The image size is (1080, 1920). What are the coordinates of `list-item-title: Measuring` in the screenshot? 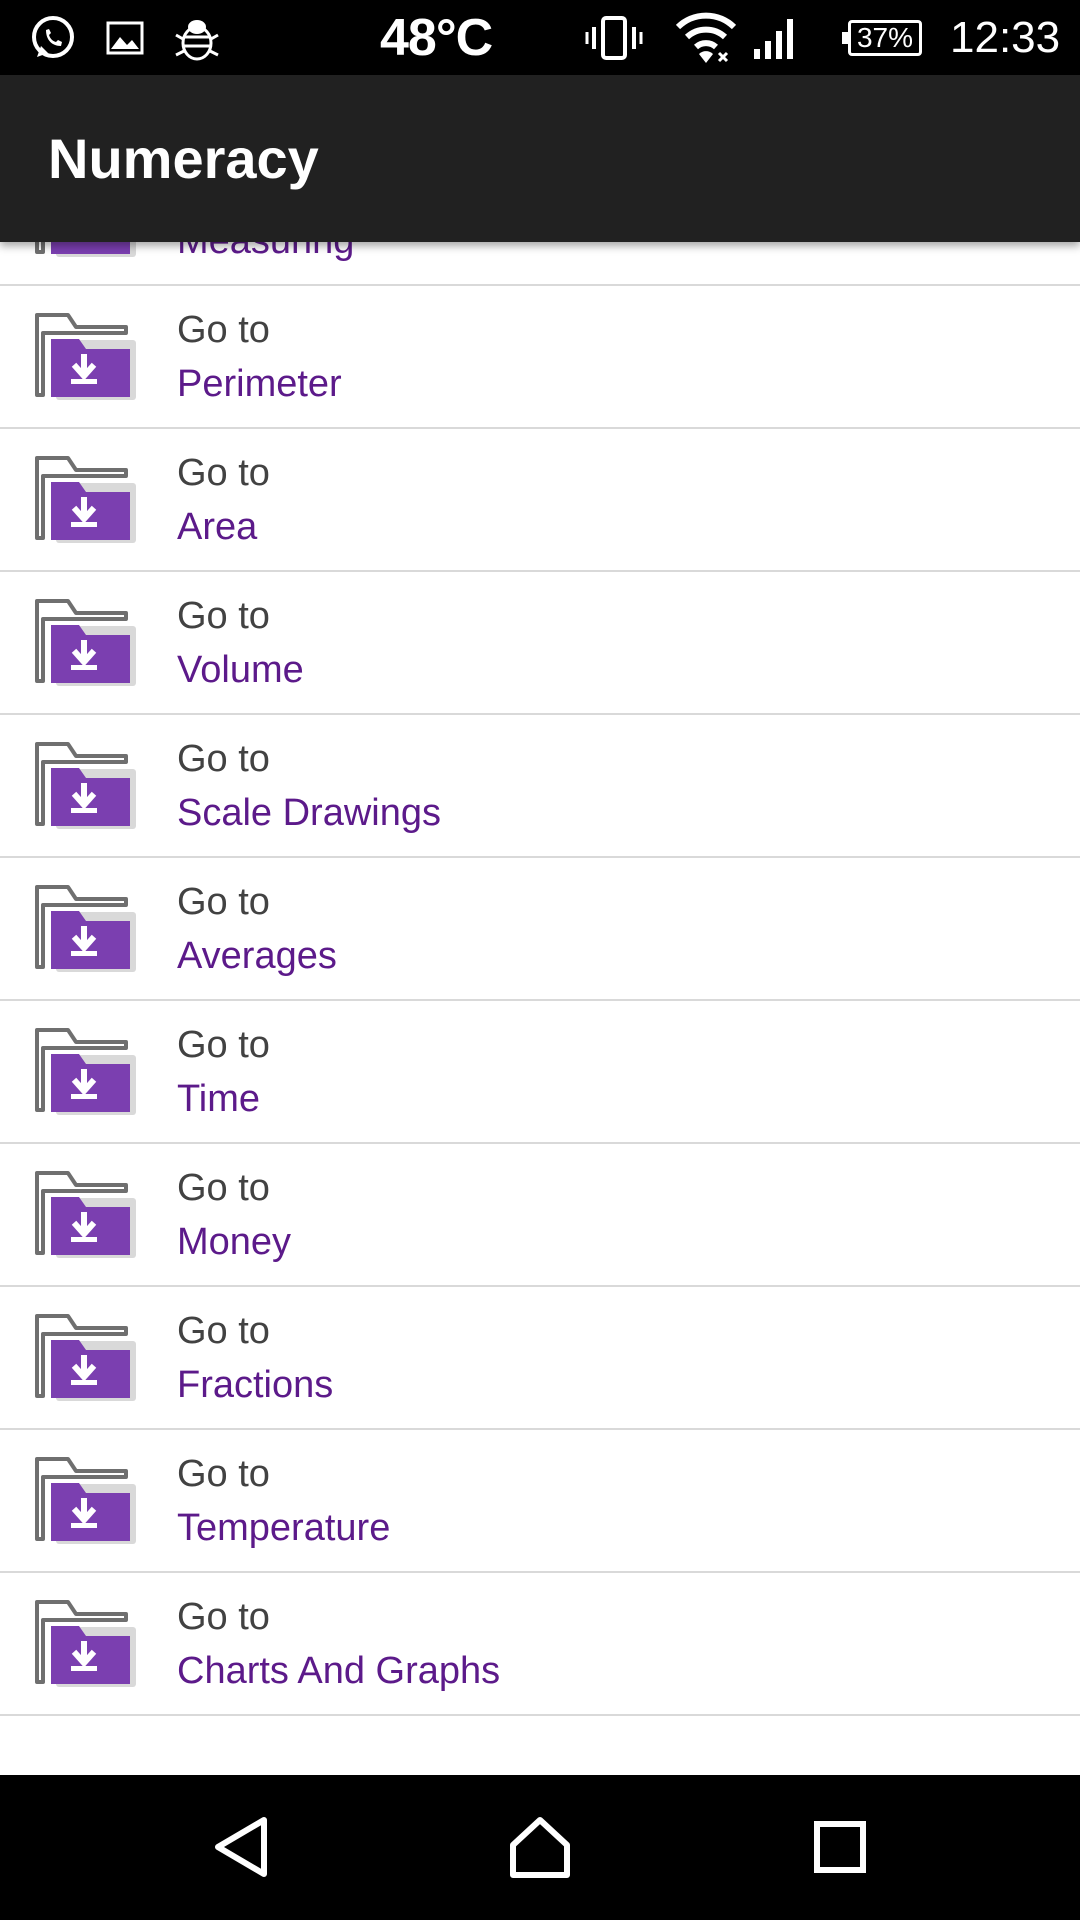 It's located at (265, 255).